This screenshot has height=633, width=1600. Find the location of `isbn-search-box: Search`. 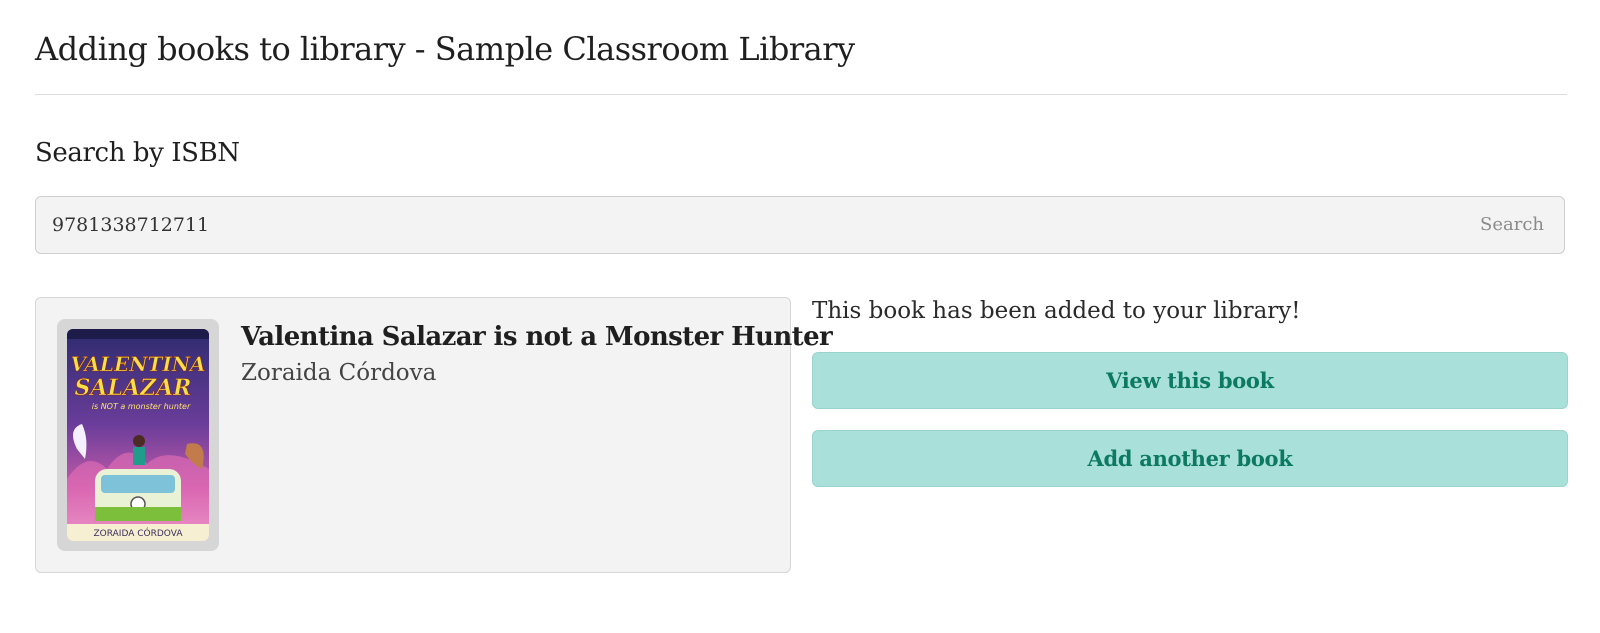

isbn-search-box: Search is located at coordinates (800, 225).